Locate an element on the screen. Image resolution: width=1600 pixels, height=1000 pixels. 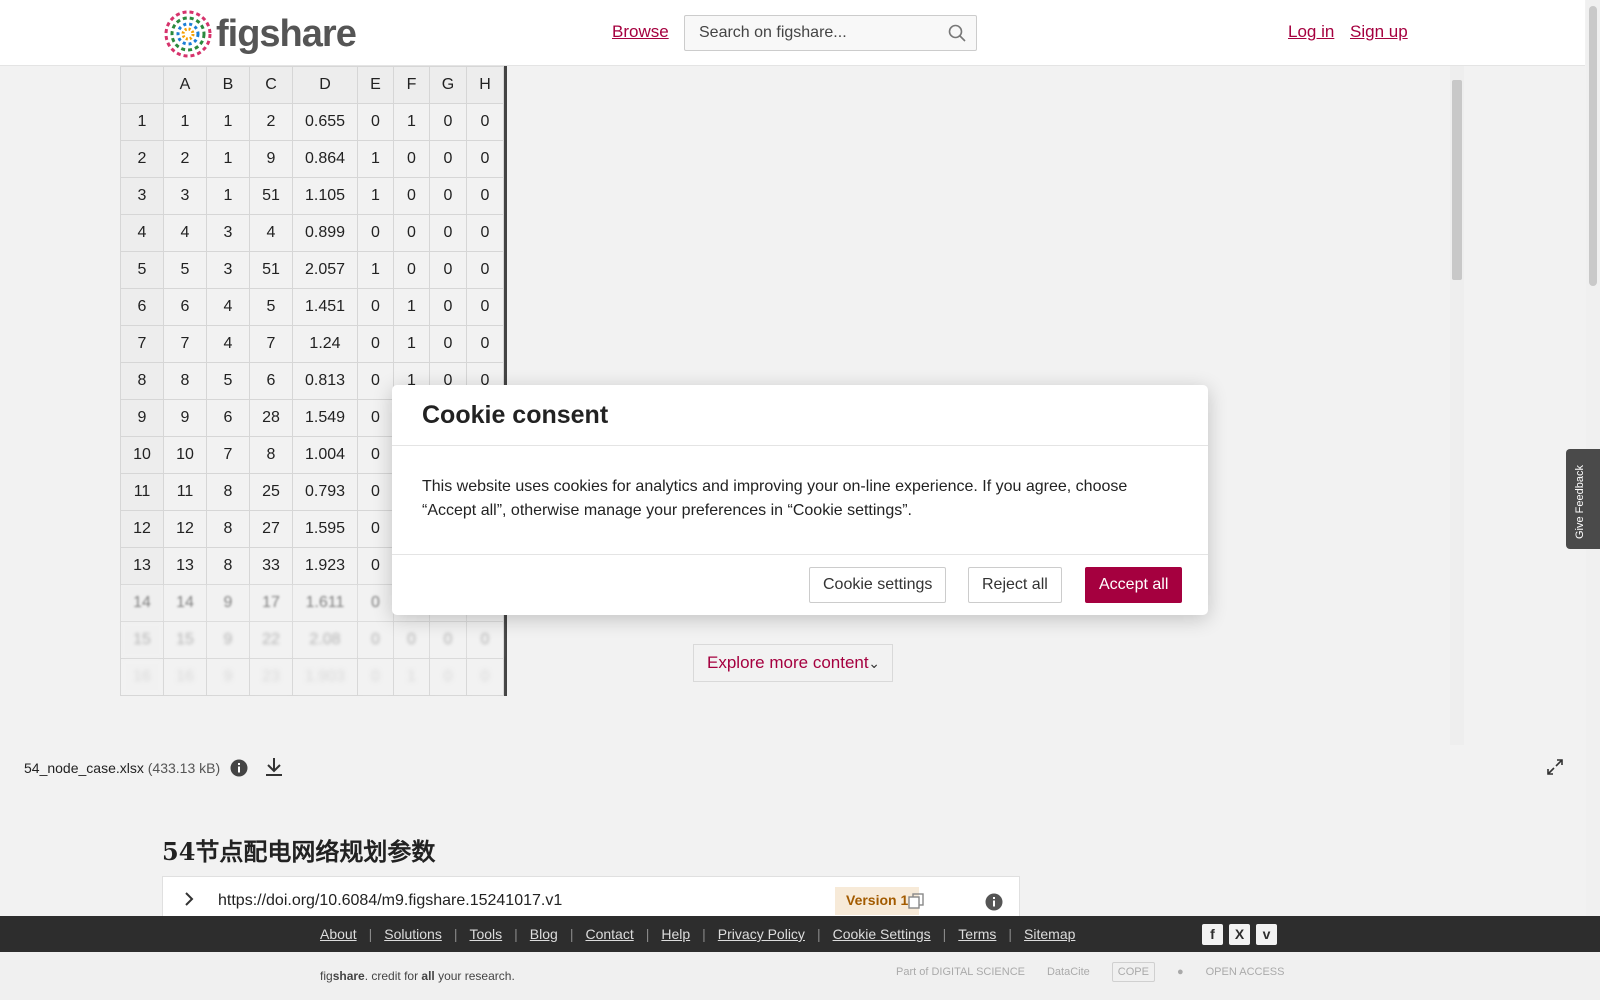
cookie-settings-button: Cookie settings is located at coordinates (878, 585).